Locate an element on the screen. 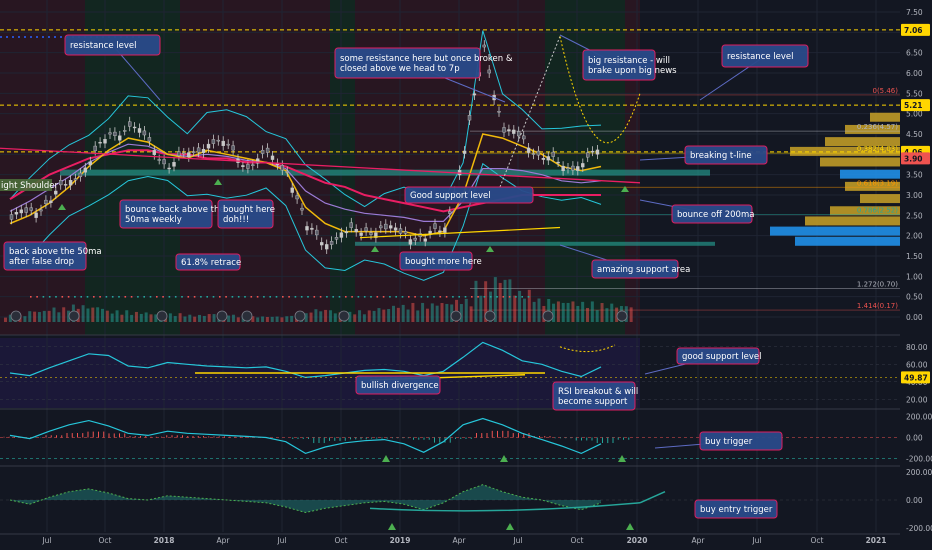 This screenshot has height=550, width=932. annotation-text: breaking t-line is located at coordinates (721, 156).